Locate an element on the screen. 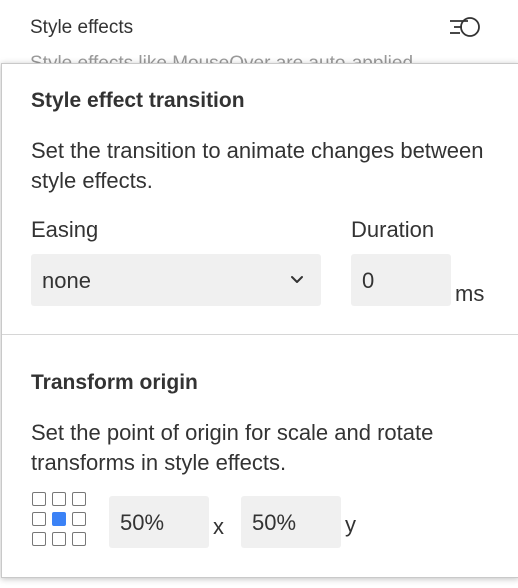 Image resolution: width=518 pixels, height=588 pixels. duration-label: Duration is located at coordinates (393, 229).